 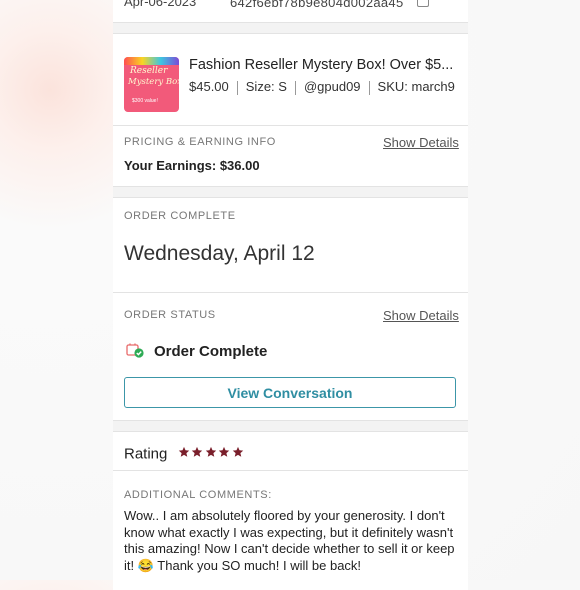 I want to click on item-thumbnail: Reseller Mystery Box $300 value!, so click(x=151, y=84).